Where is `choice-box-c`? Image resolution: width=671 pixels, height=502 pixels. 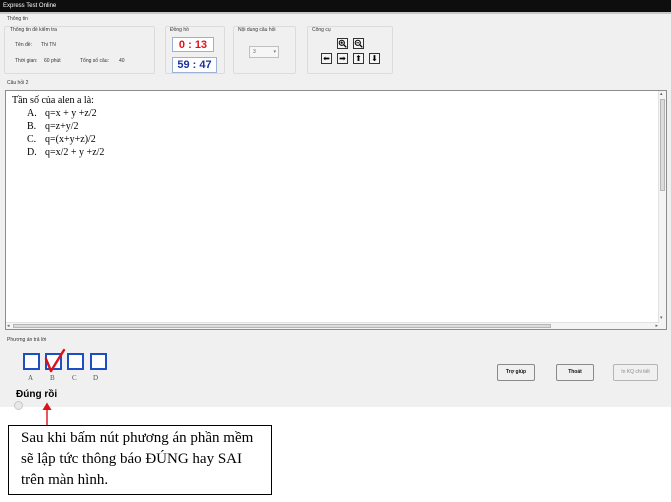
choice-box-c is located at coordinates (75, 361).